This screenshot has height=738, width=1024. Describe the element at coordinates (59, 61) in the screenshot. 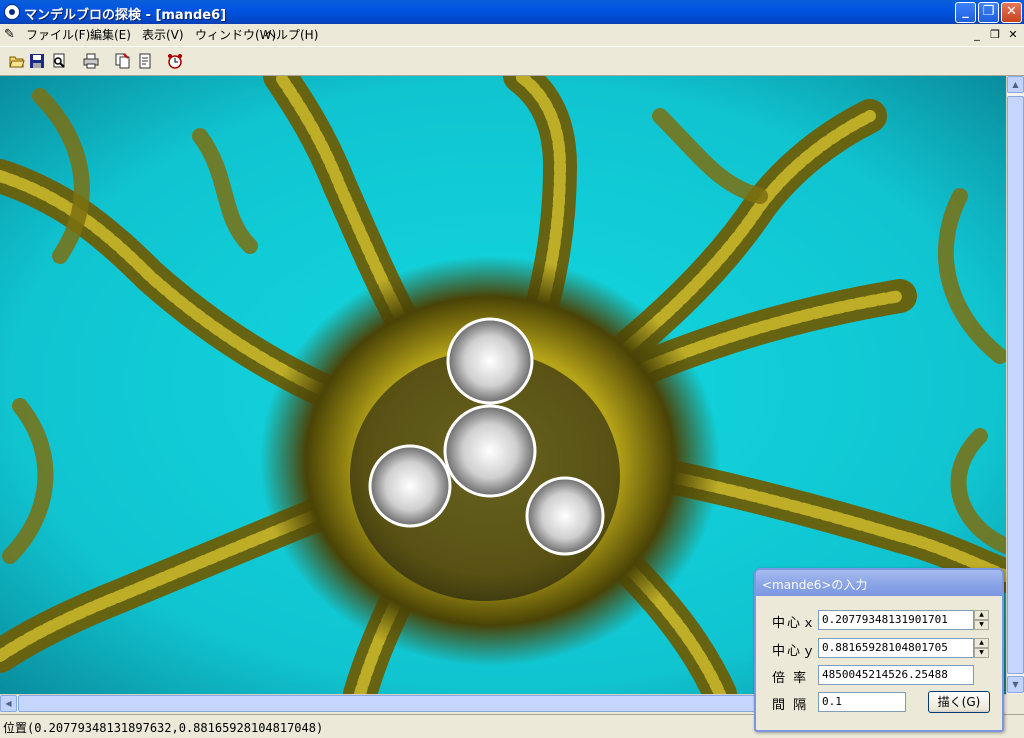

I see `print-preview-icon` at that location.